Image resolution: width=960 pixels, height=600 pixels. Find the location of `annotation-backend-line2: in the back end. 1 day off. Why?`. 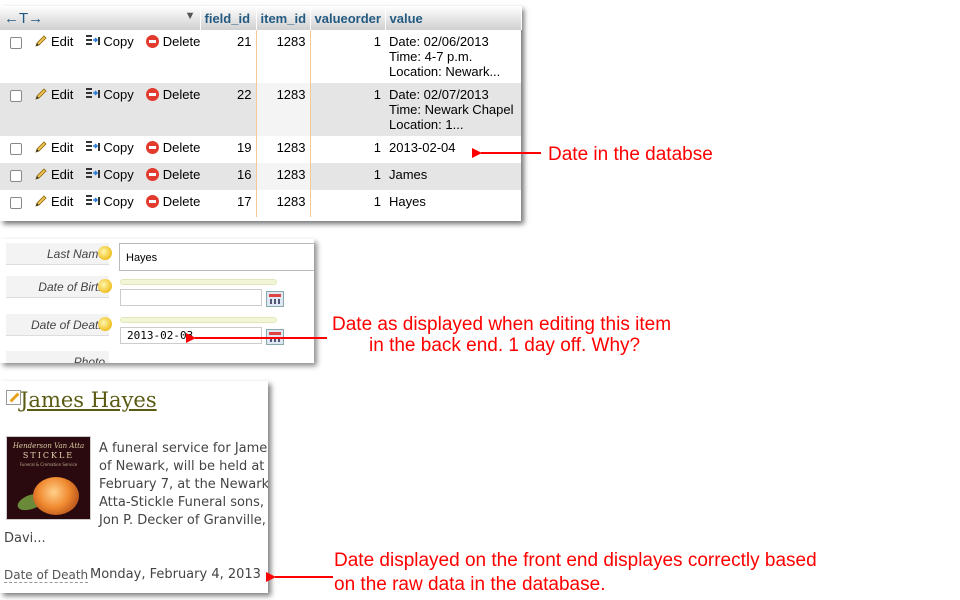

annotation-backend-line2: in the back end. 1 day off. Why? is located at coordinates (505, 345).